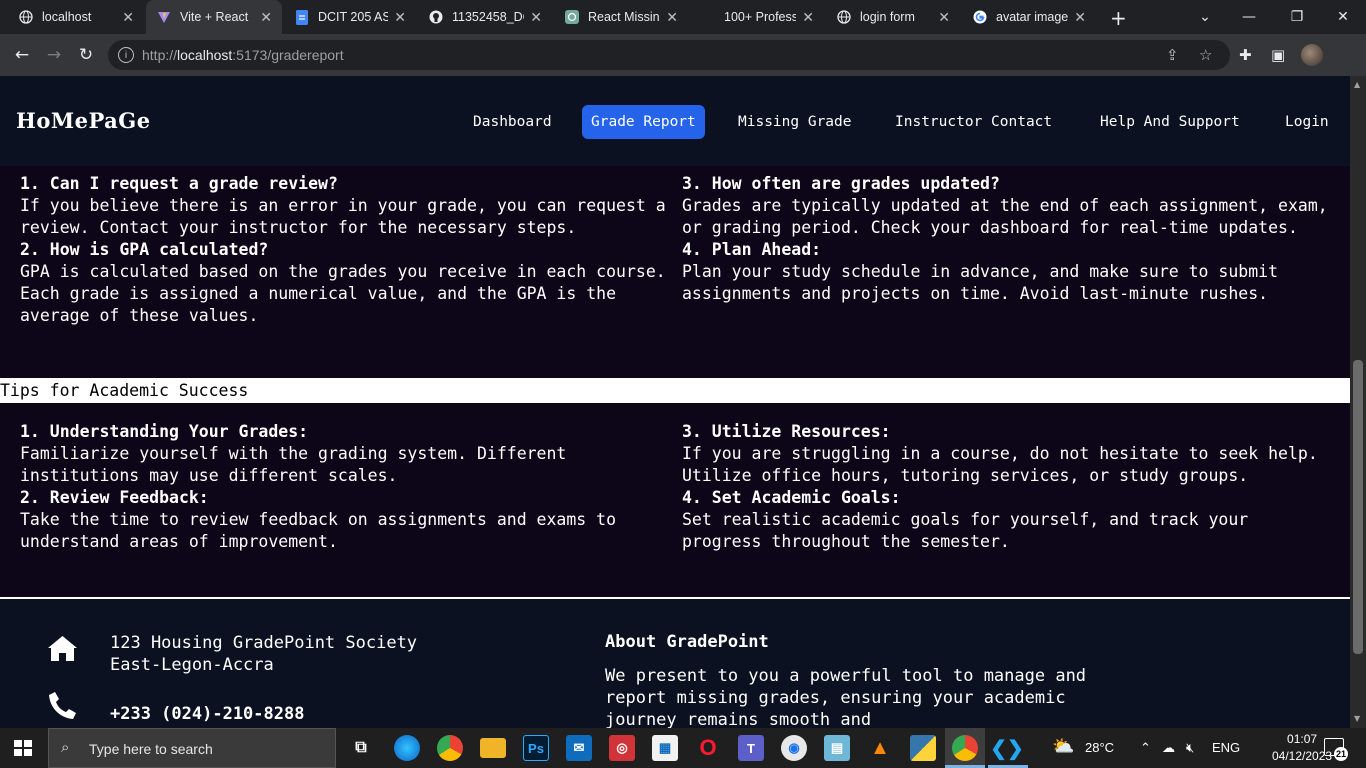  What do you see at coordinates (361, 748) in the screenshot?
I see `task-view-icon: ⧉` at bounding box center [361, 748].